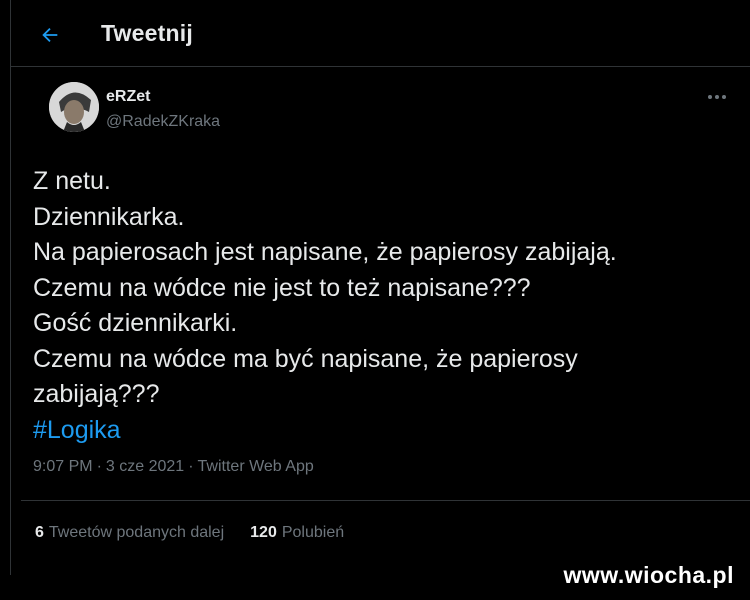 This screenshot has width=750, height=600. Describe the element at coordinates (96, 394) in the screenshot. I see `tweet-line: zabijają???` at that location.